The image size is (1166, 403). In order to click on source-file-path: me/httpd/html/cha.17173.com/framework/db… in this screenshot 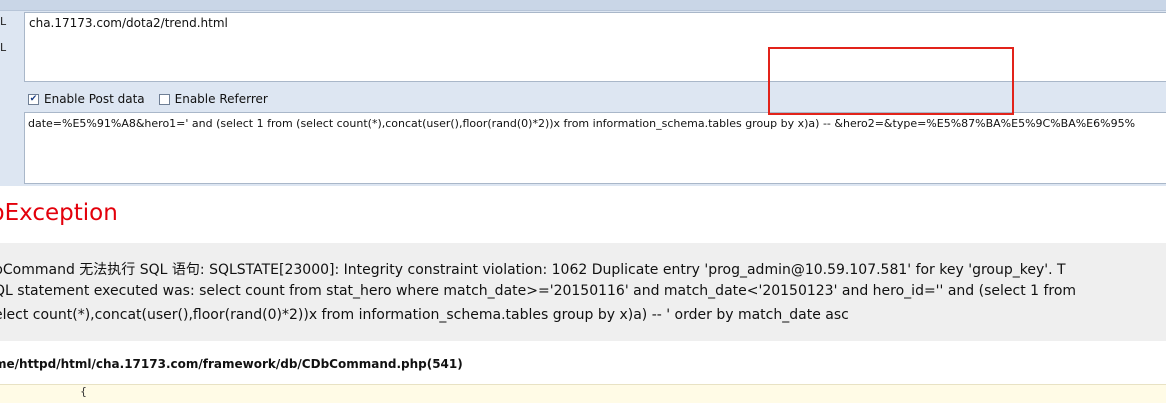, I will do `click(231, 364)`.